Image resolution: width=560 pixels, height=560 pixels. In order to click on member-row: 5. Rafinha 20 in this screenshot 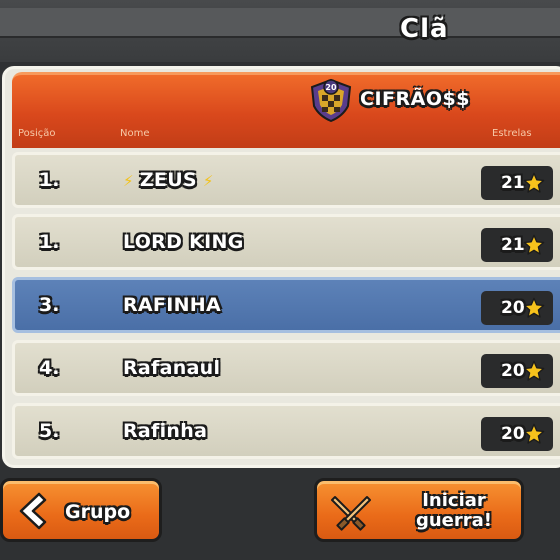, I will do `click(286, 431)`.